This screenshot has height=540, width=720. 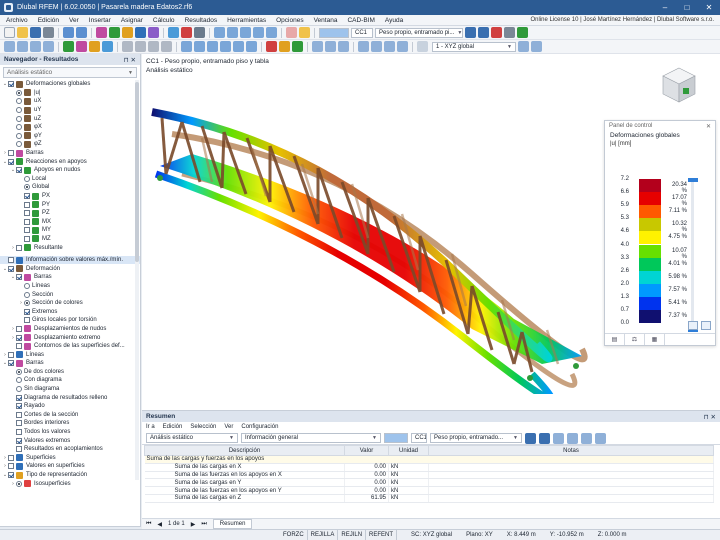 What do you see at coordinates (271, 32) in the screenshot?
I see `view-zoom-icon` at bounding box center [271, 32].